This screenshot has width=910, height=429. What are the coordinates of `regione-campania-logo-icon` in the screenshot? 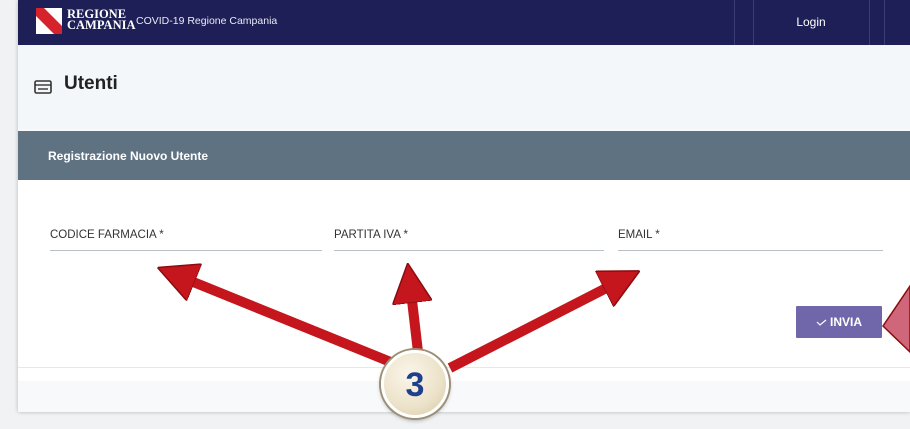 It's located at (49, 21).